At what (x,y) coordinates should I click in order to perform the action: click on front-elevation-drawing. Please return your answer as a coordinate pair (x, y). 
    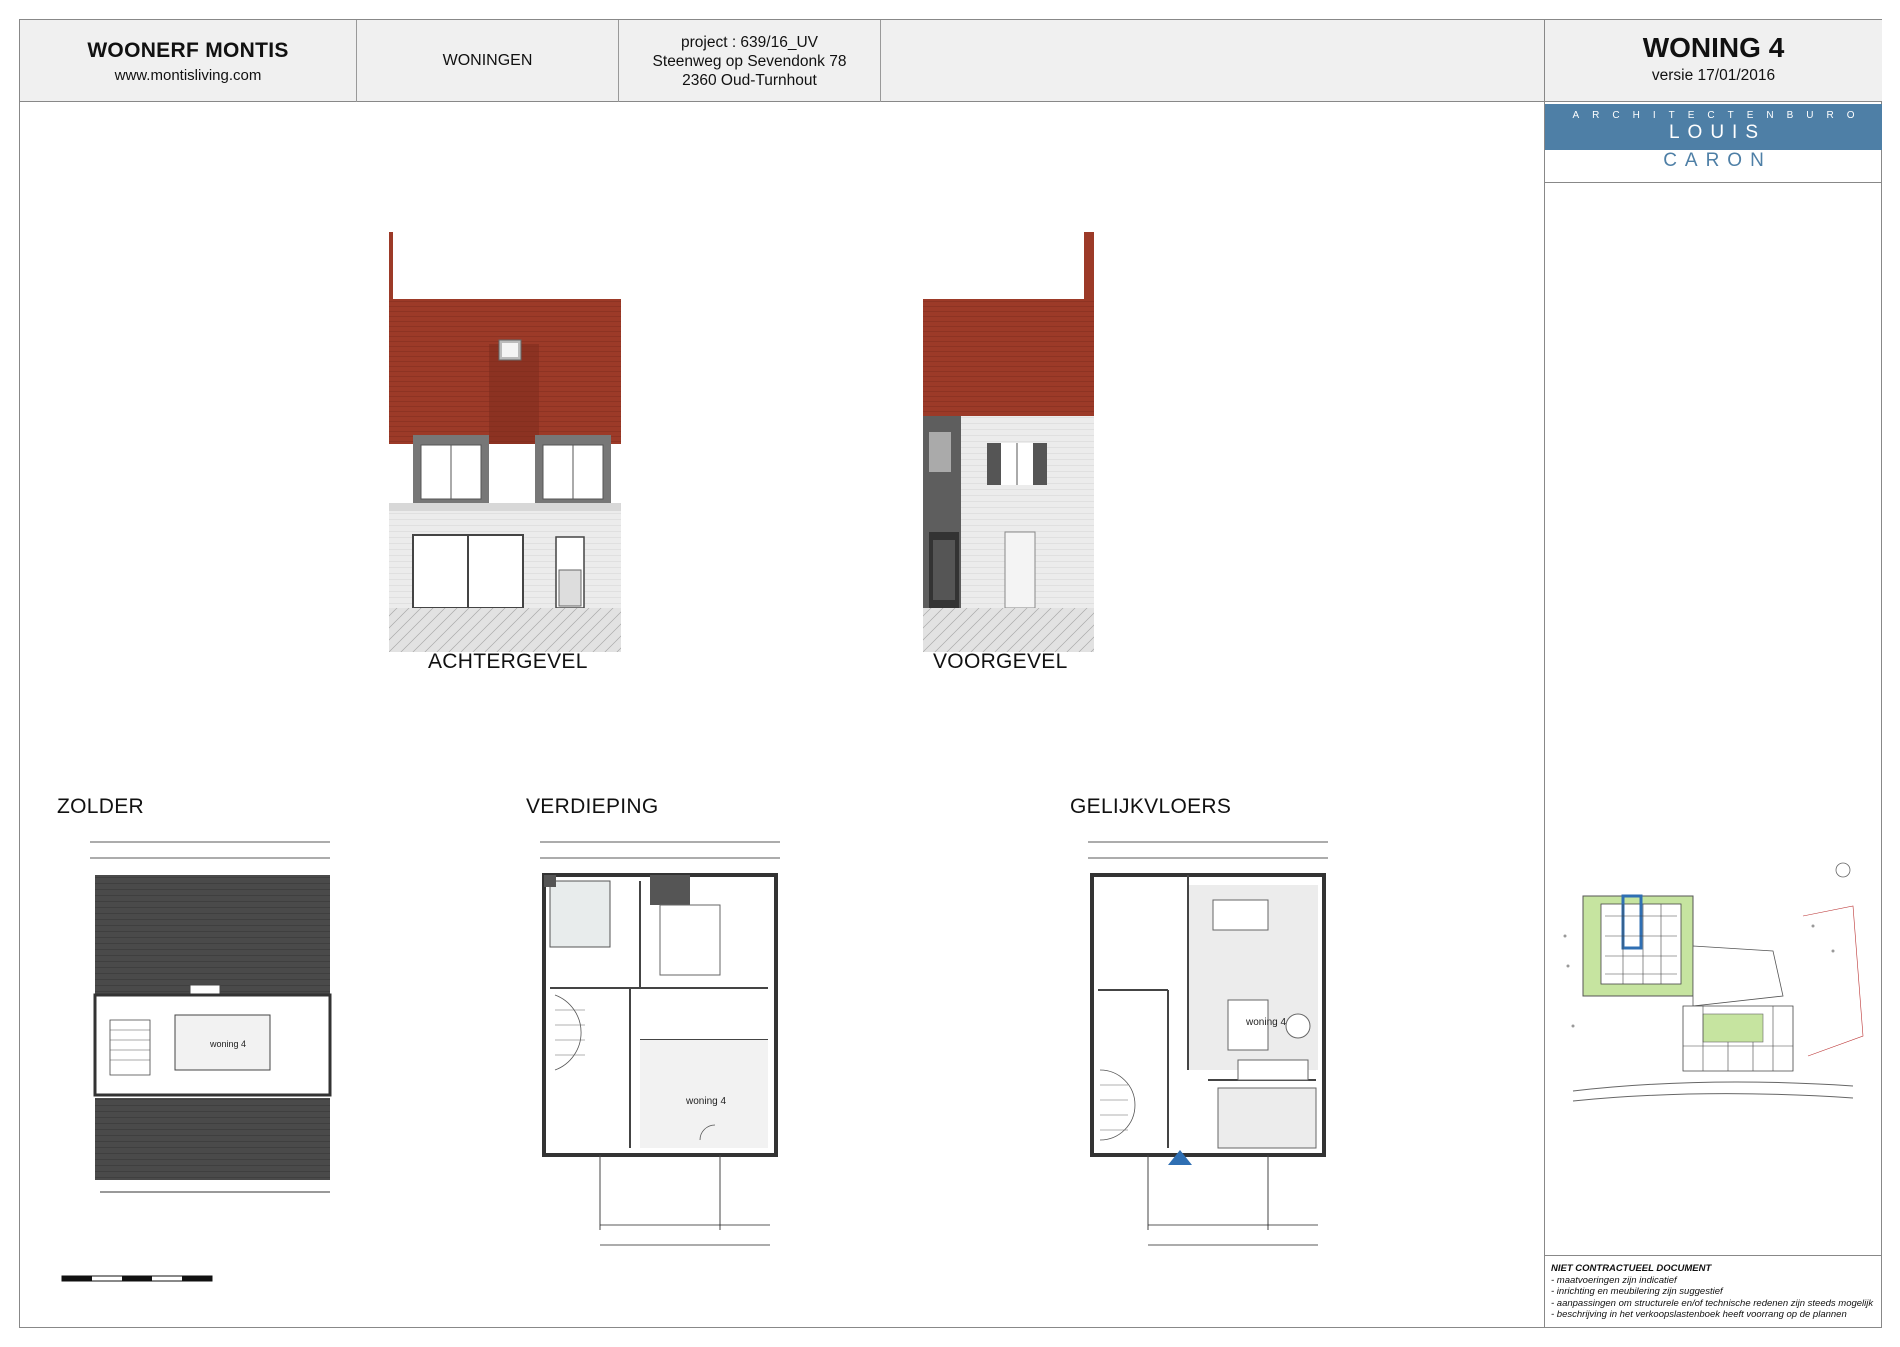
    Looking at the image, I should click on (1008, 442).